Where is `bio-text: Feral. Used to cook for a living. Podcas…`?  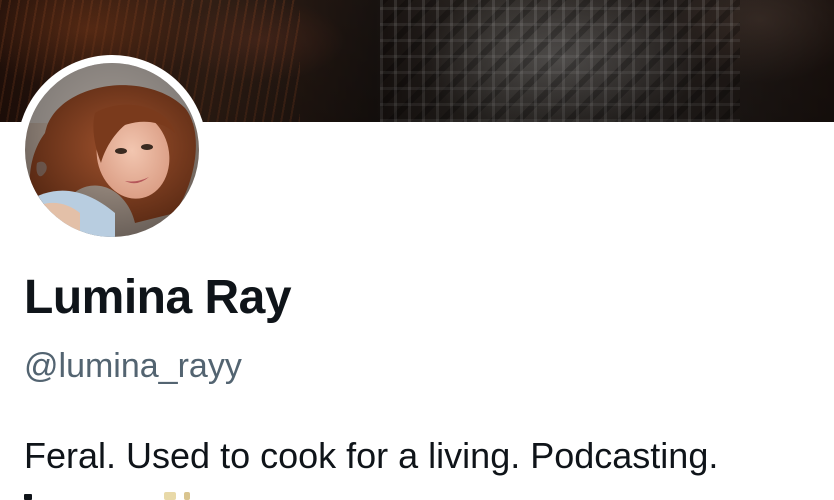
bio-text: Feral. Used to cook for a living. Podcas… is located at coordinates (371, 455).